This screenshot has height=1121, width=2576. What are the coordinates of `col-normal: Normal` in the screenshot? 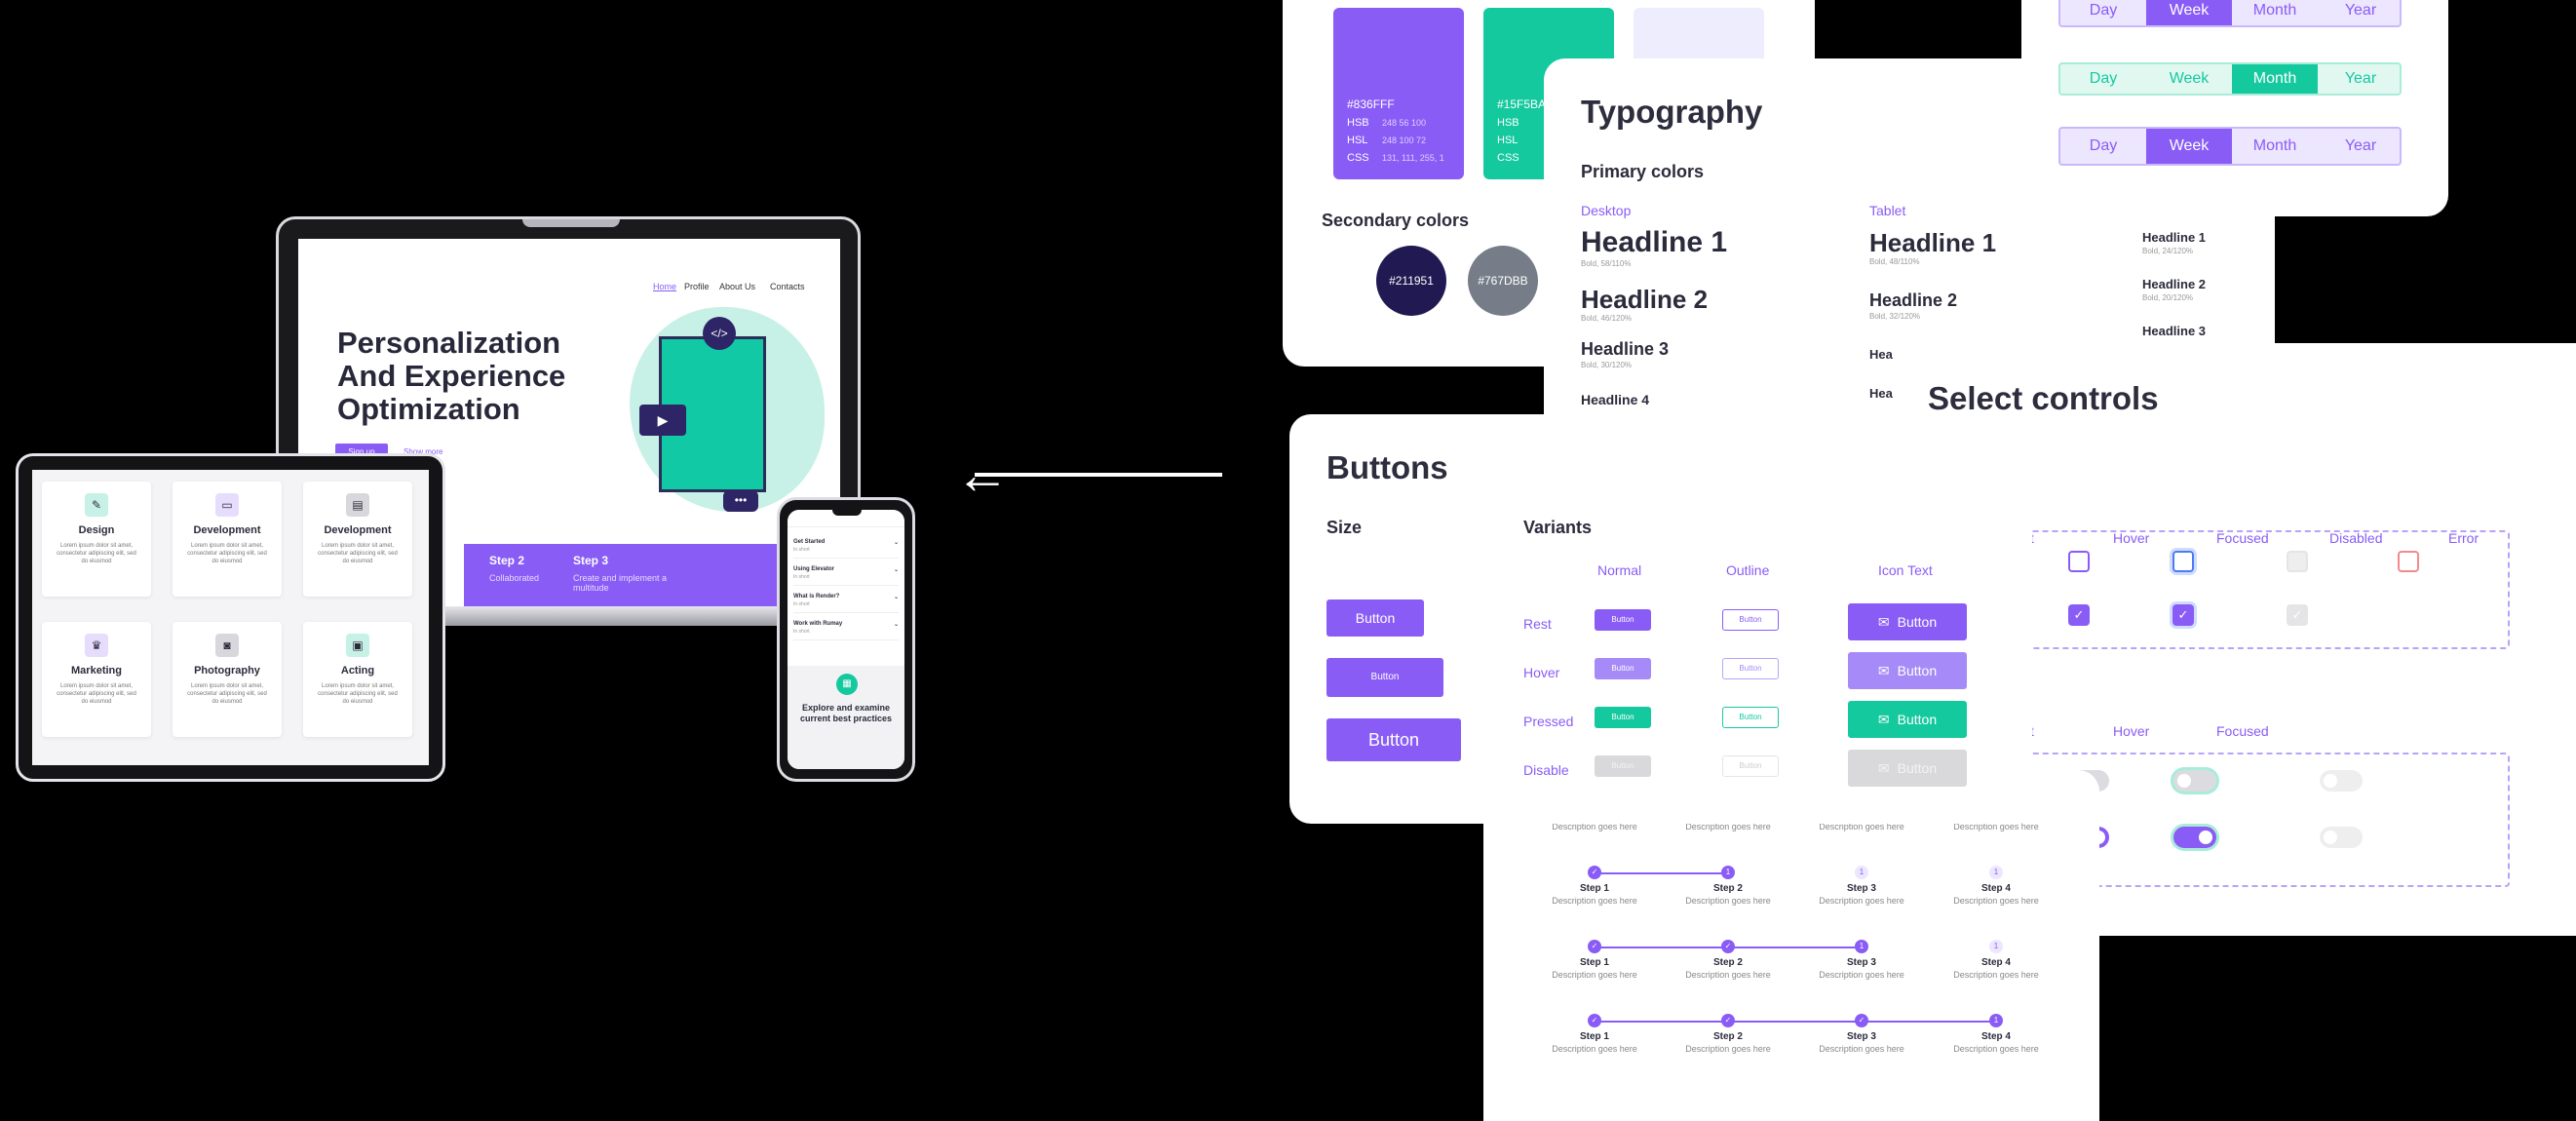 It's located at (1619, 570).